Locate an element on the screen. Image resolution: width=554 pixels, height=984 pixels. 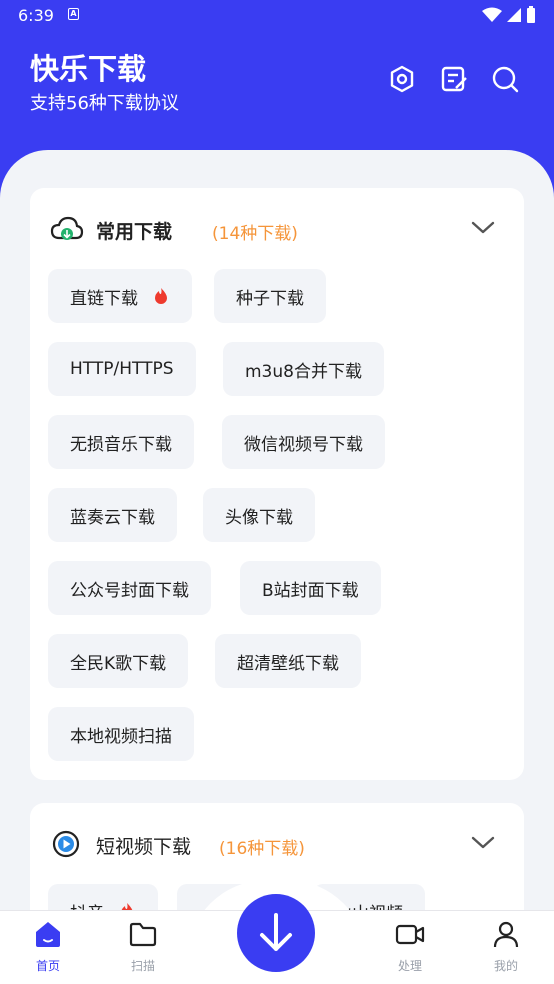
download-fab is located at coordinates (276, 933).